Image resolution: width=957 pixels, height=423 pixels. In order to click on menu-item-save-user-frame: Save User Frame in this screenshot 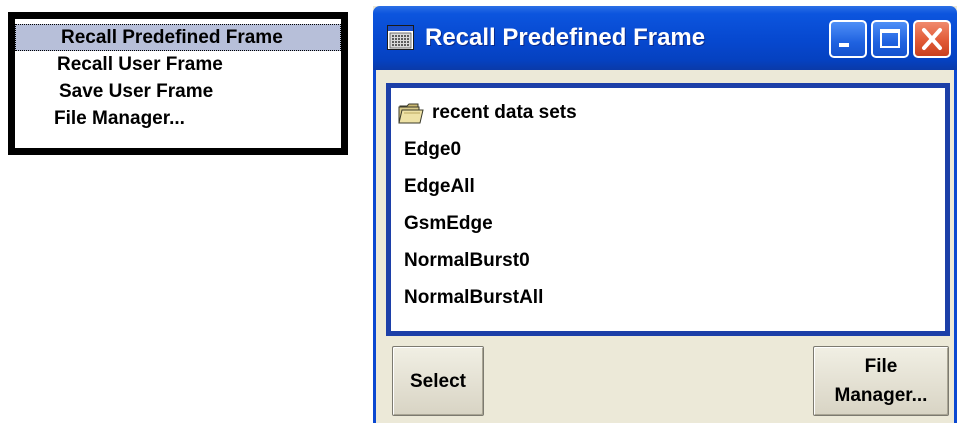, I will do `click(178, 91)`.